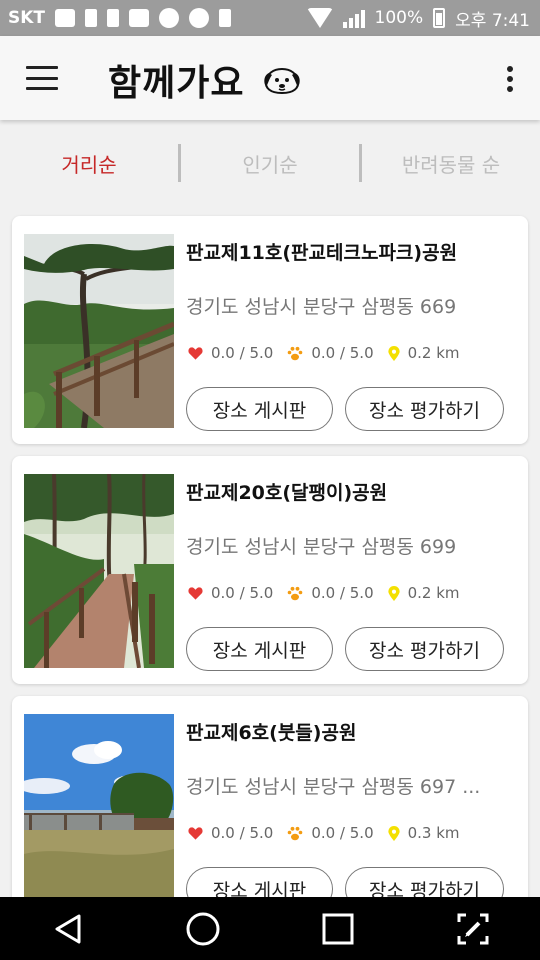 This screenshot has width=540, height=960. Describe the element at coordinates (176, 83) in the screenshot. I see `app-title: 함께가요` at that location.